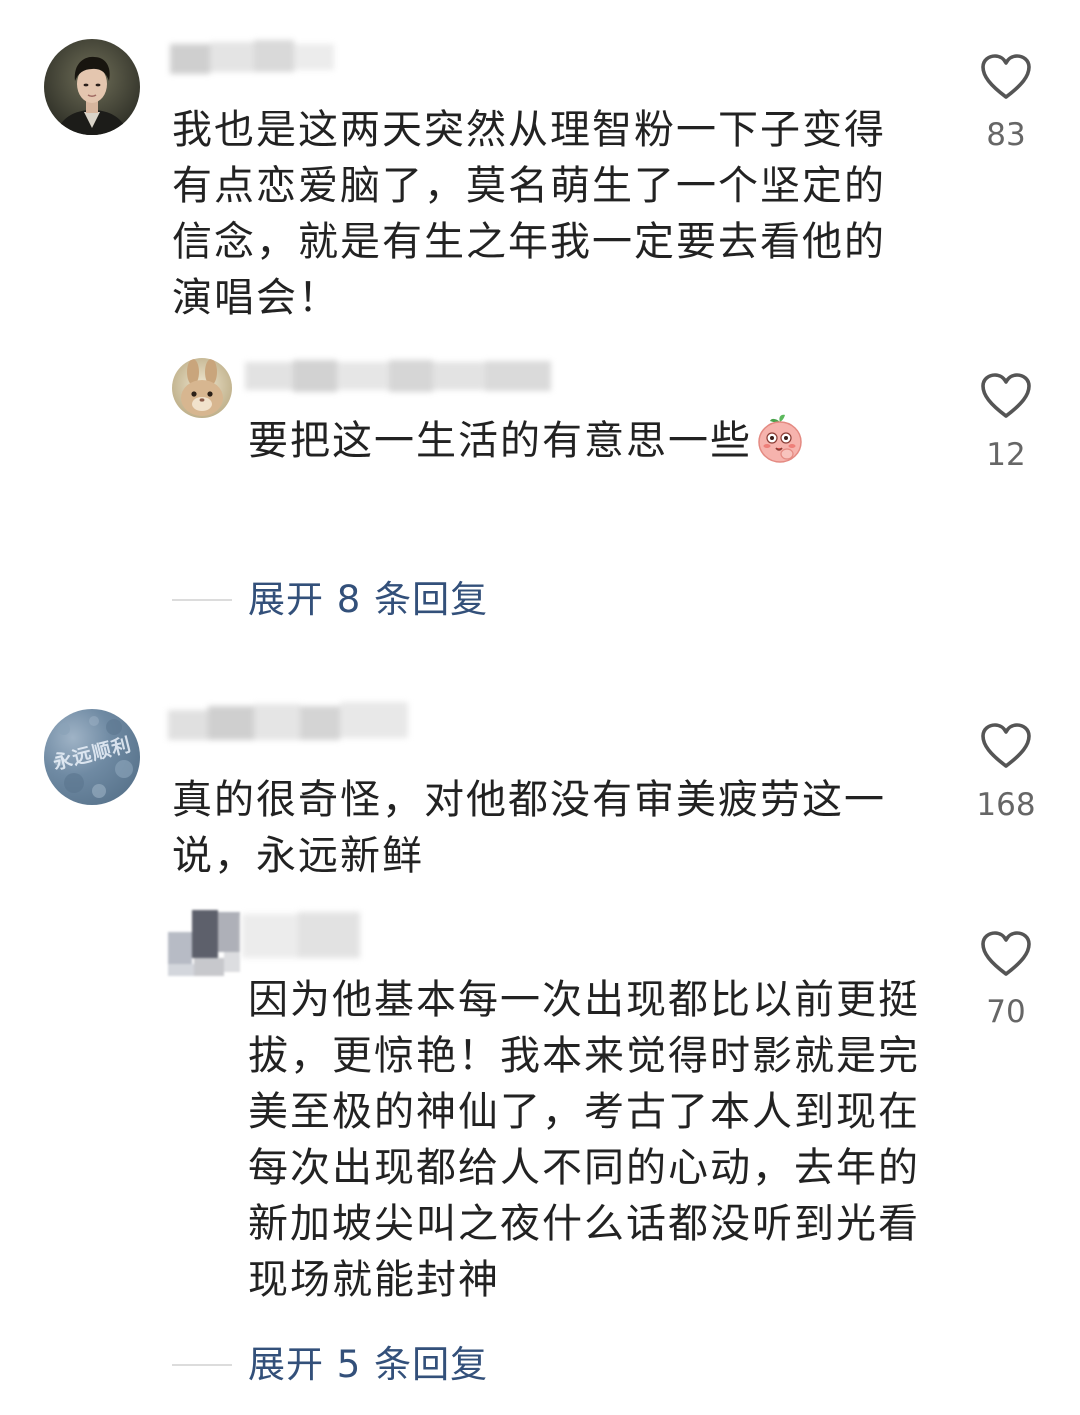 This screenshot has height=1415, width=1080. Describe the element at coordinates (368, 600) in the screenshot. I see `expand-replies-button: 展开 8 条回复` at that location.